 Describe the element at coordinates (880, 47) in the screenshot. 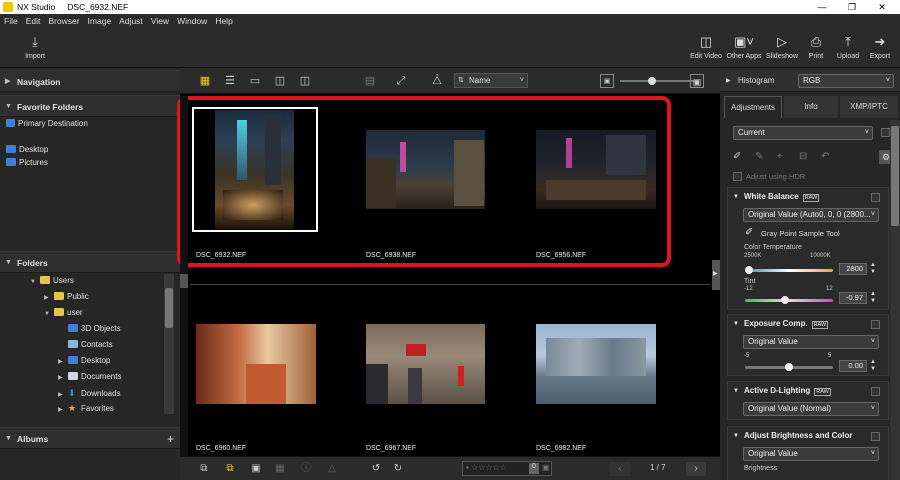

I see `export-button: ➜ Export` at that location.